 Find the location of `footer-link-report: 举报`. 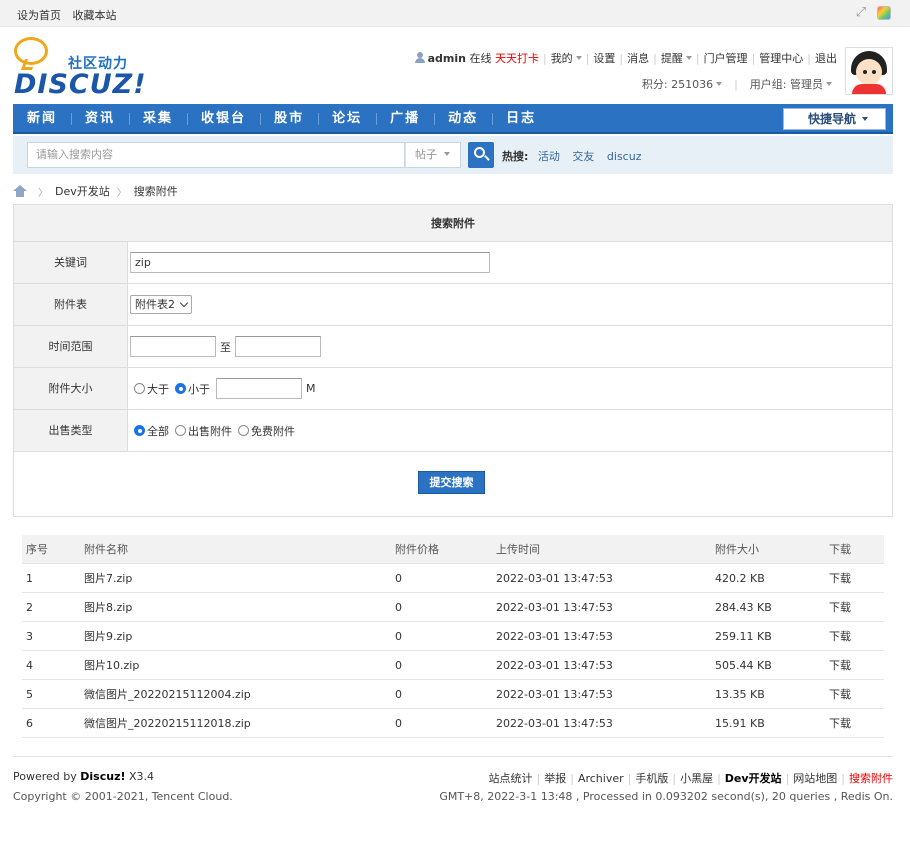

footer-link-report: 举报 is located at coordinates (555, 778).